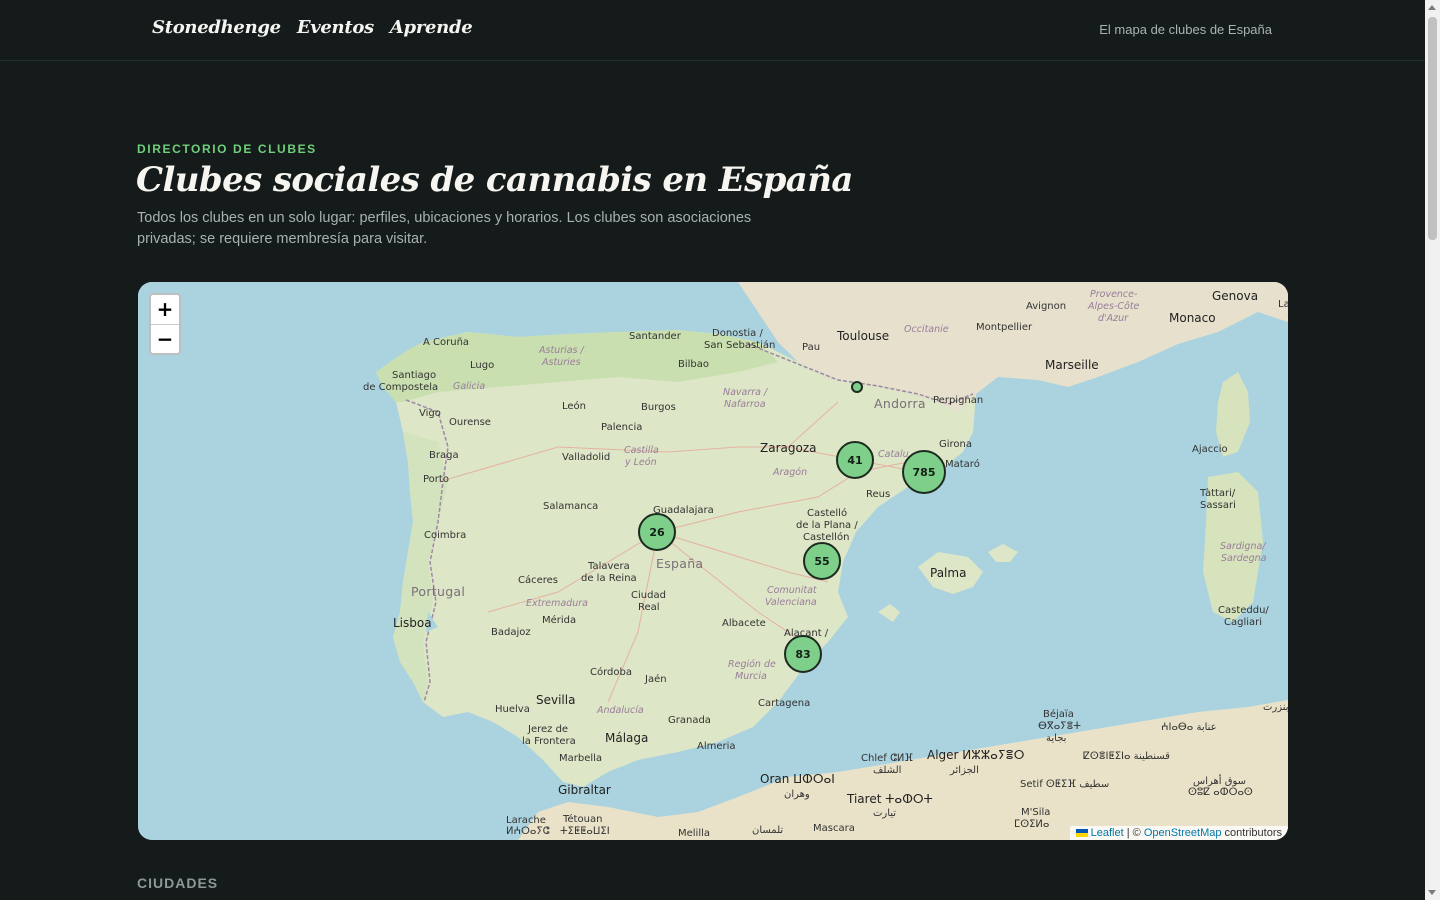 The width and height of the screenshot is (1440, 900). Describe the element at coordinates (165, 338) in the screenshot. I see `zoom-out-button: −` at that location.